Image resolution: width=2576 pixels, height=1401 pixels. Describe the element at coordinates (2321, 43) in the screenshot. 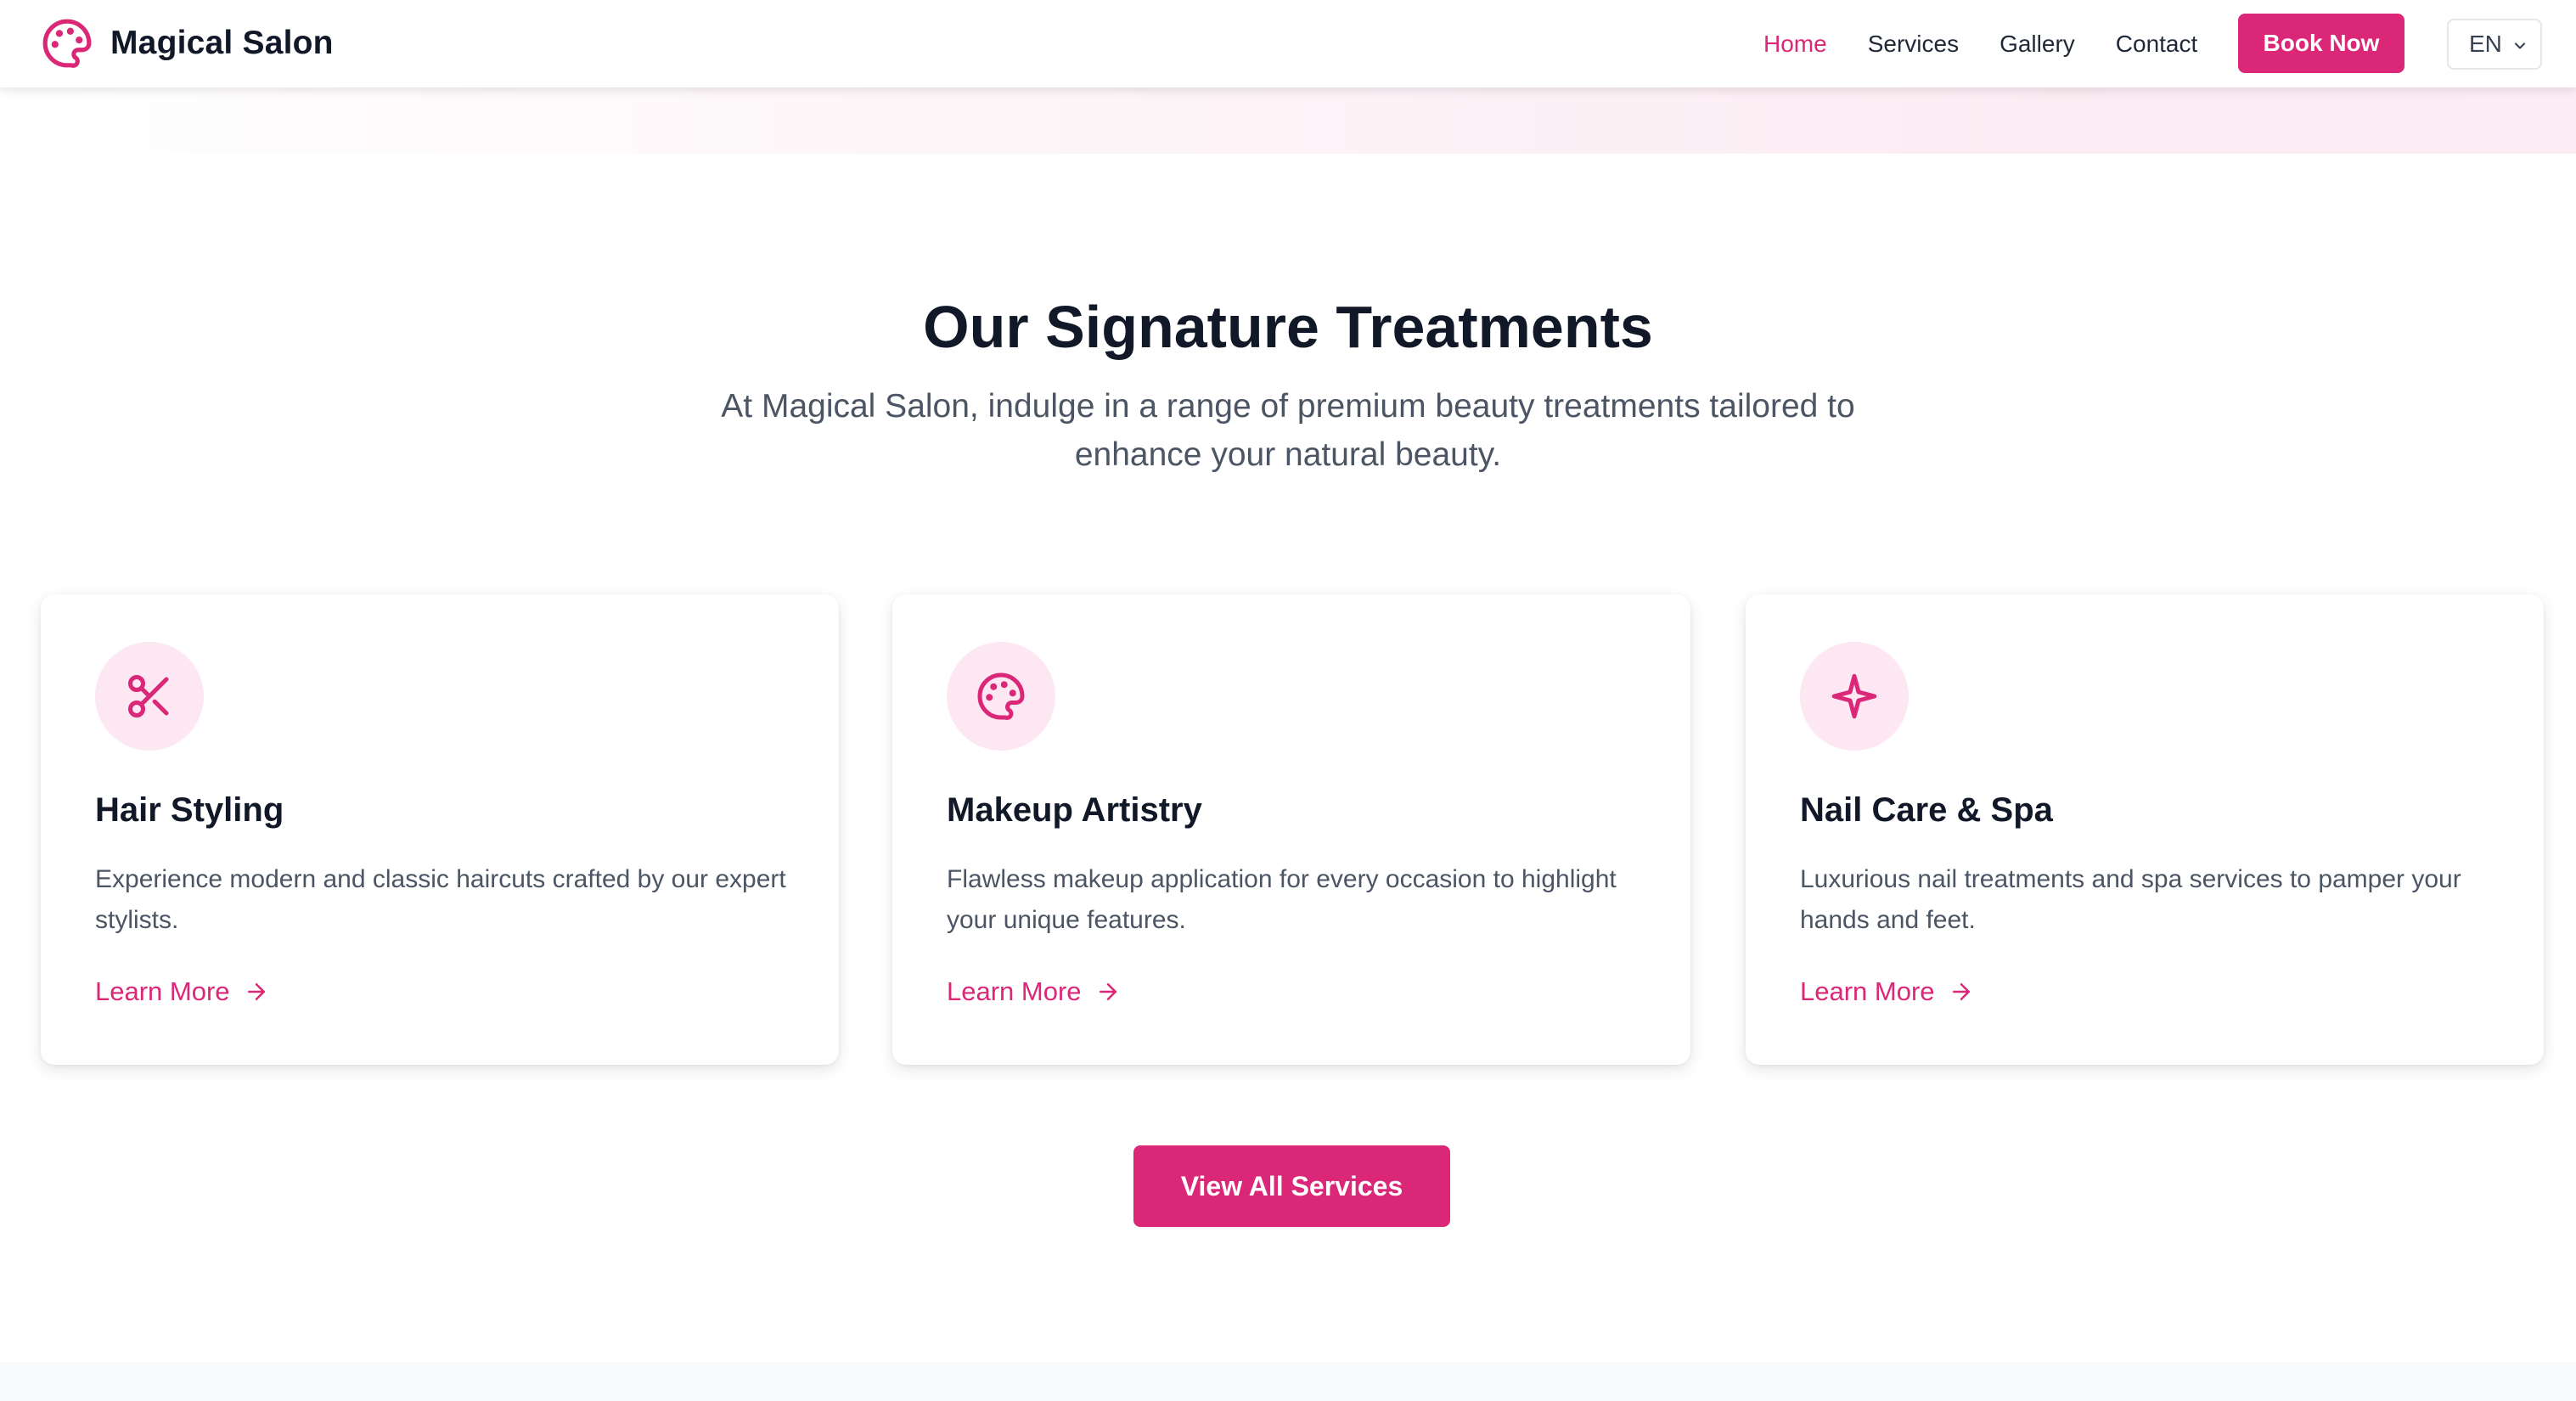

I see `book-now-button: Book Now` at that location.